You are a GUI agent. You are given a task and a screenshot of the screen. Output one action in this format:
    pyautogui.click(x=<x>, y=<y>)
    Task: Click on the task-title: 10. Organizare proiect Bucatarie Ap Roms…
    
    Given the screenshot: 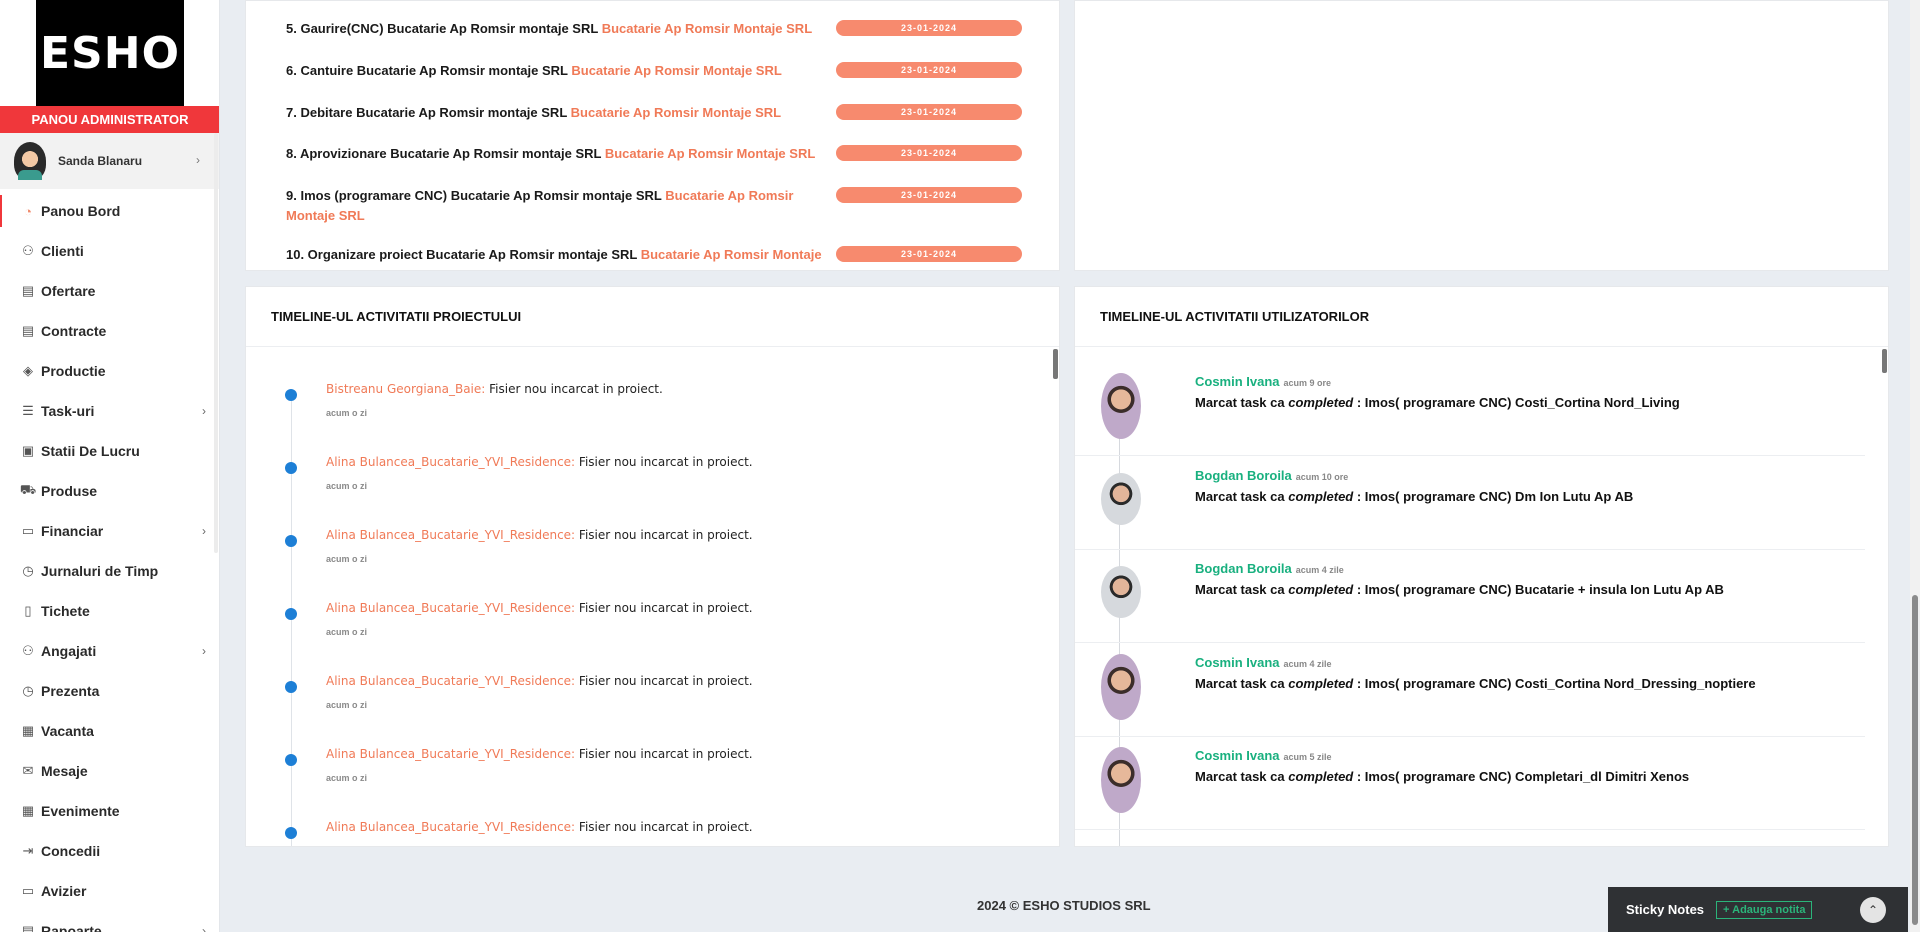 What is the action you would take?
    pyautogui.click(x=463, y=254)
    